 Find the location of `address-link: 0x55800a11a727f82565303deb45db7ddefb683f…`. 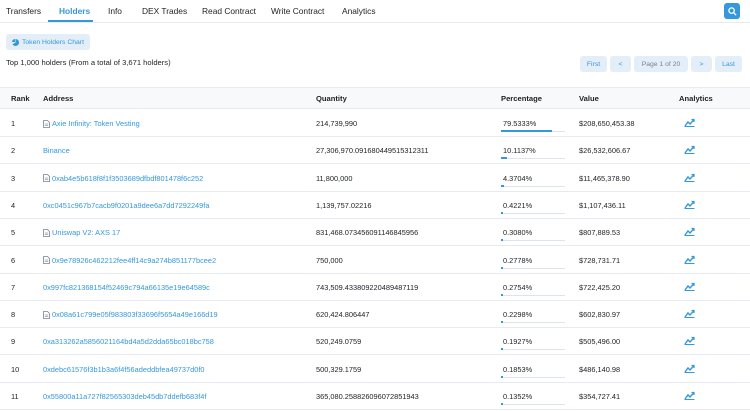

address-link: 0x55800a11a727f82565303deb45db7ddefb683f… is located at coordinates (124, 396).